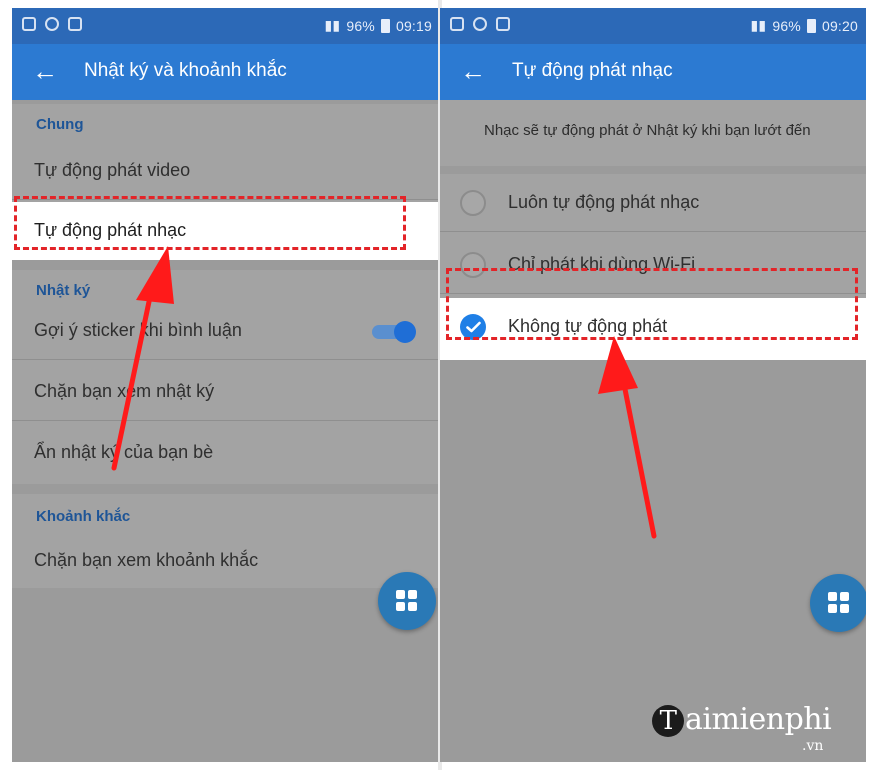 The image size is (870, 770). What do you see at coordinates (226, 26) in the screenshot?
I see `status-bar: ▮▮ 96% 09:19` at bounding box center [226, 26].